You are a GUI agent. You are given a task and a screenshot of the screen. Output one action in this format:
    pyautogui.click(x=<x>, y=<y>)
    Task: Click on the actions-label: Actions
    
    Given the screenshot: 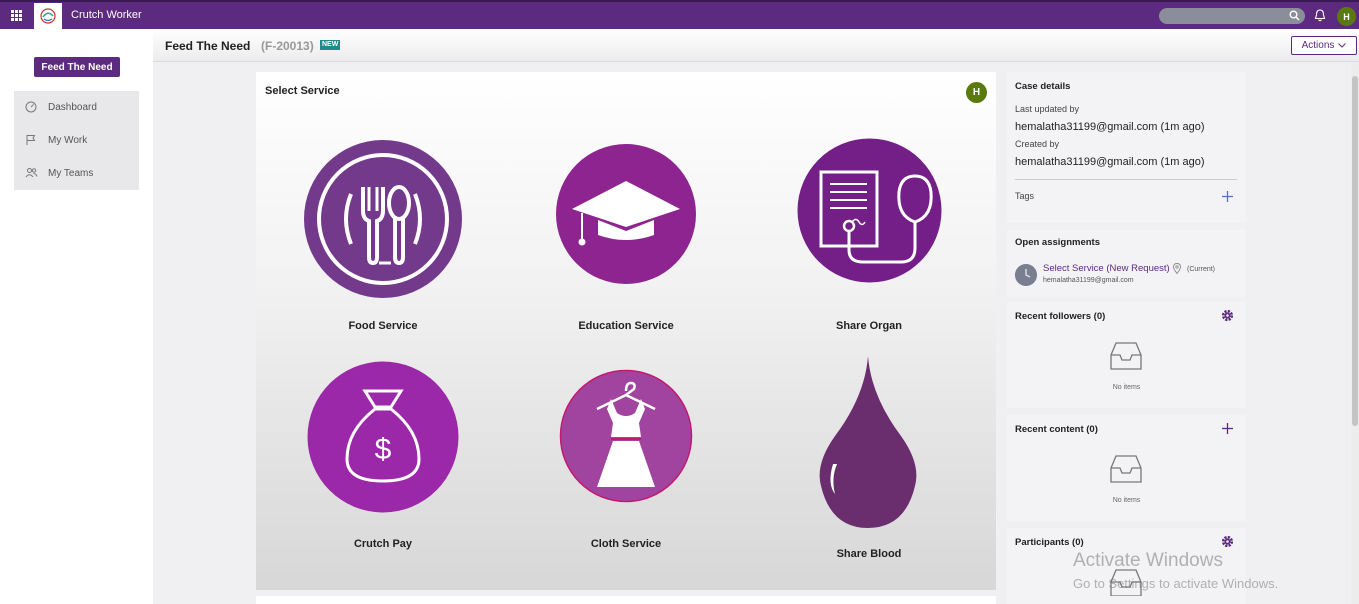 What is the action you would take?
    pyautogui.click(x=1318, y=45)
    